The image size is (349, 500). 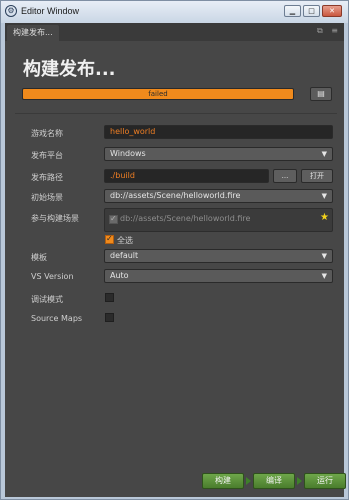 I want to click on document-icon: ▤, so click(x=321, y=93).